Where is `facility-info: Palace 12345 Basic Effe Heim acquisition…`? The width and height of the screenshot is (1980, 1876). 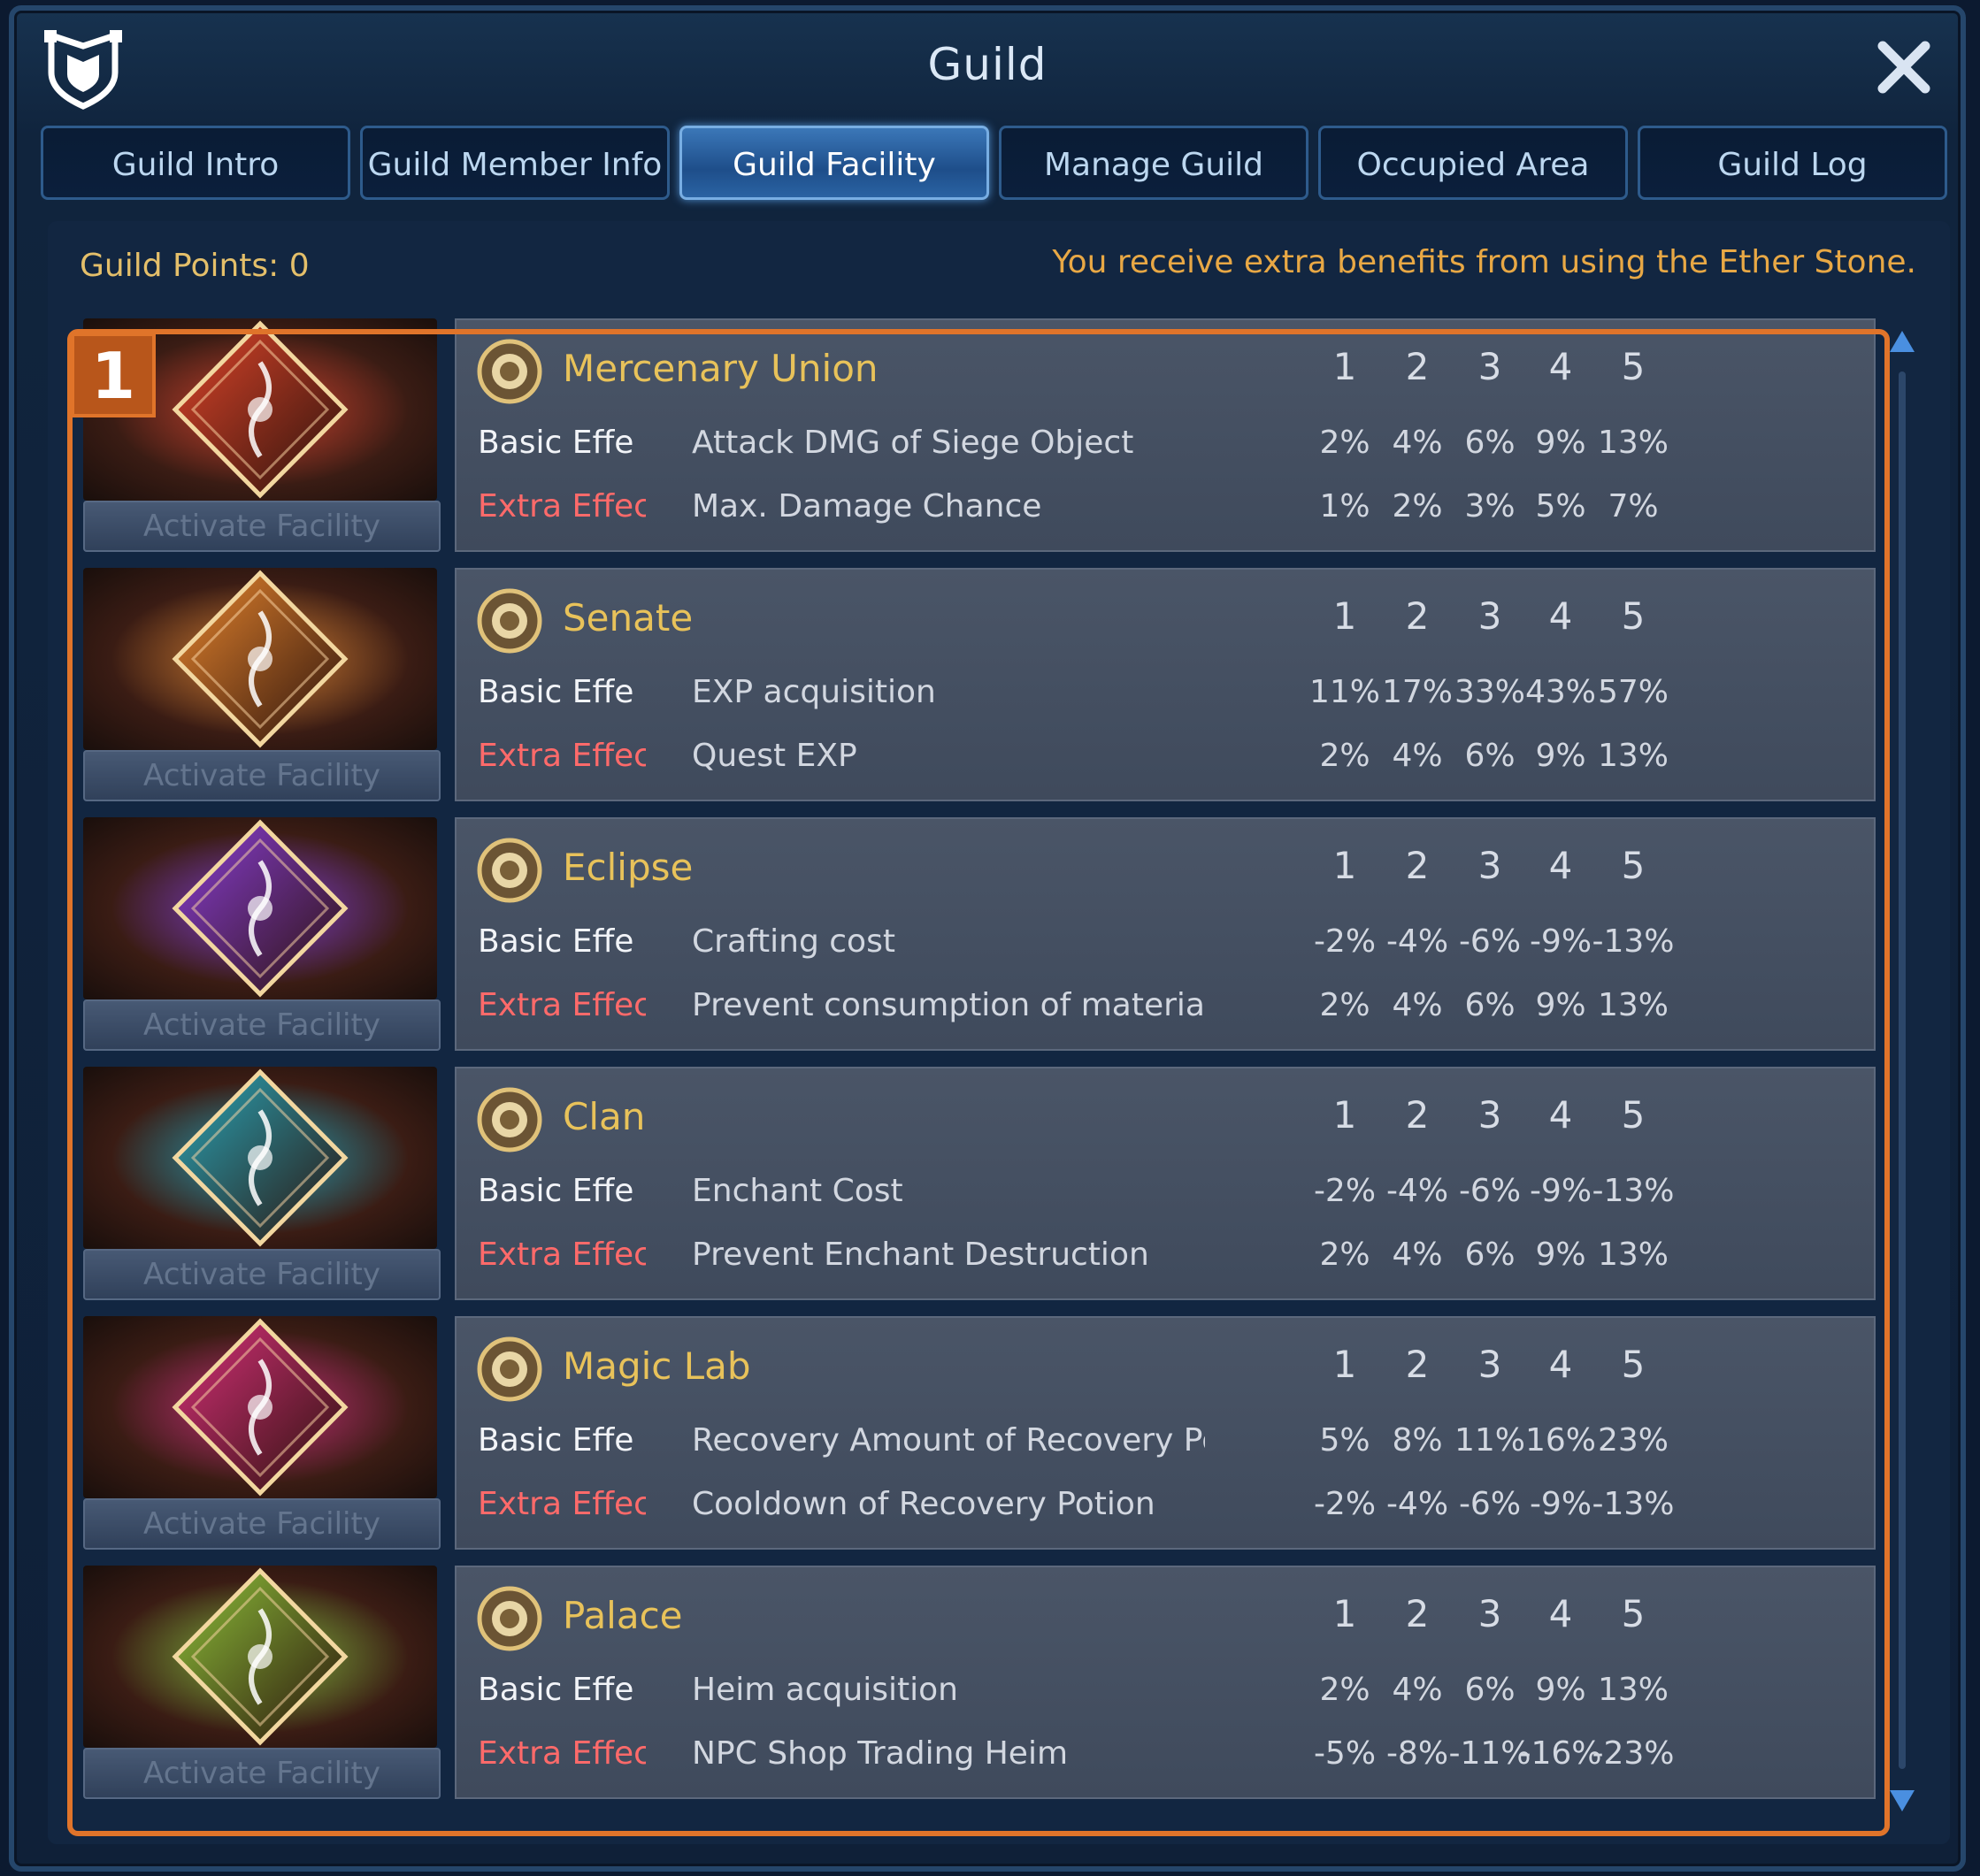
facility-info: Palace 12345 Basic Effe Heim acquisition… is located at coordinates (1166, 1683).